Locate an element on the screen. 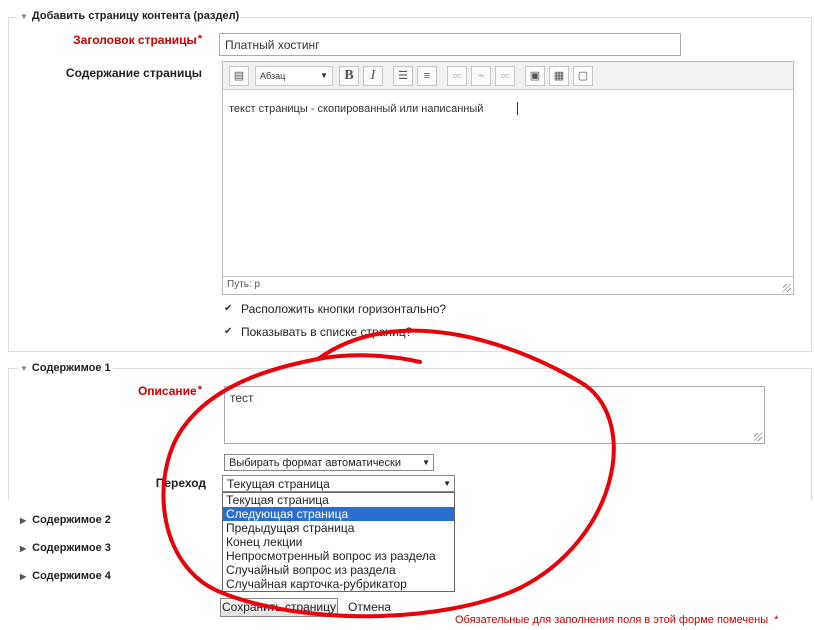 The image size is (815, 630). italic-icon: I is located at coordinates (373, 76).